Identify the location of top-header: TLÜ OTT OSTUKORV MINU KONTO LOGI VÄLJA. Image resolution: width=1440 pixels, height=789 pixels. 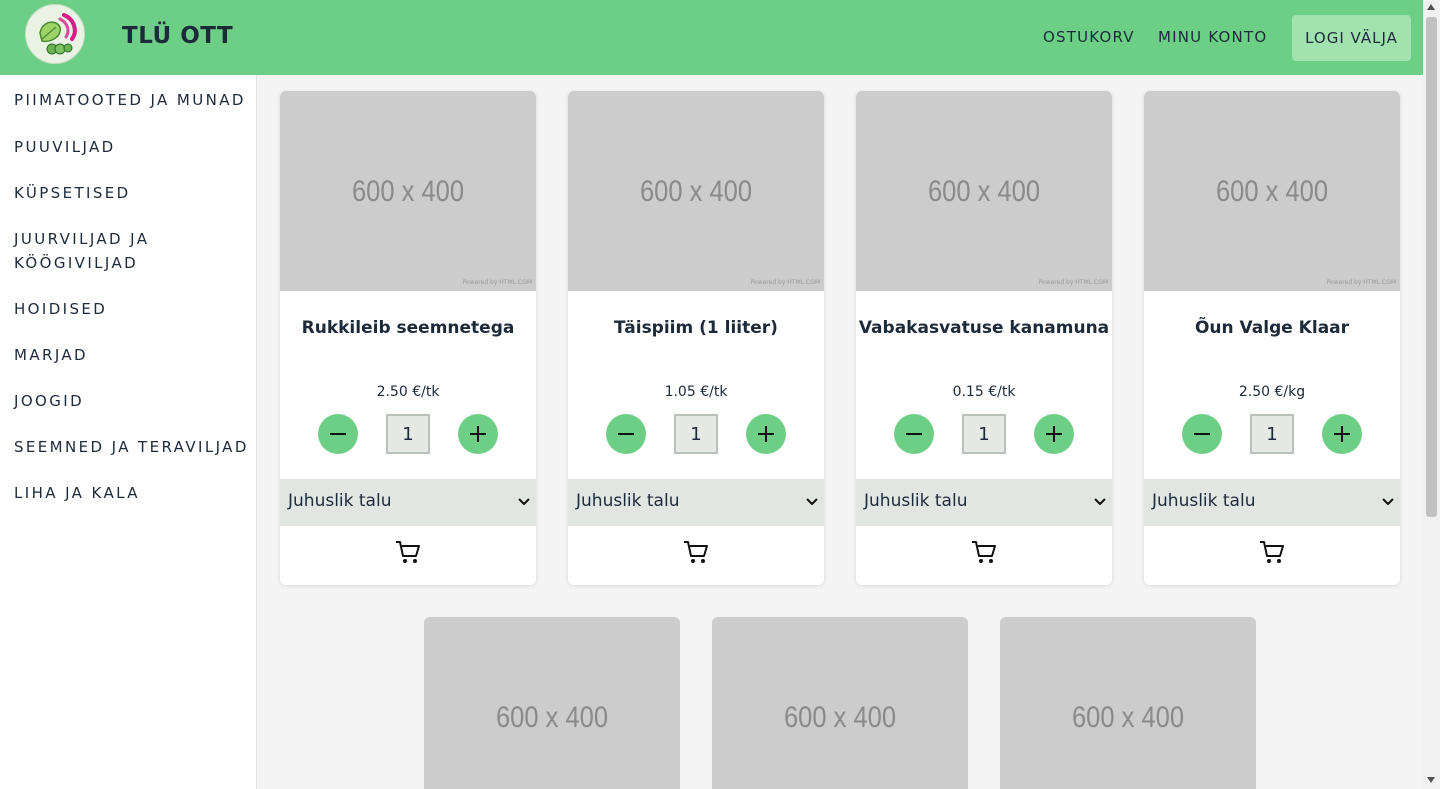
(711, 37).